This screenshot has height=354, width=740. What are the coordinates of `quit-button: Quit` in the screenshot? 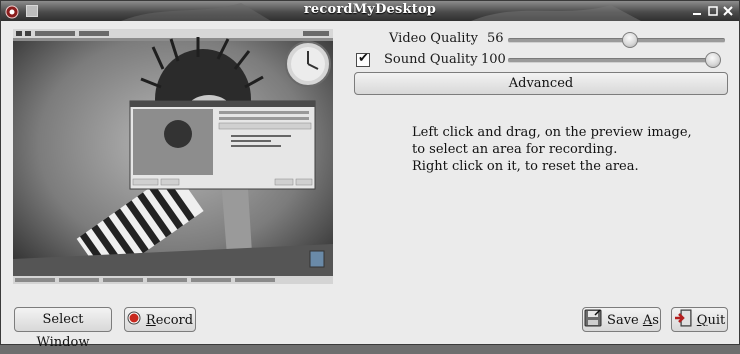 It's located at (699, 319).